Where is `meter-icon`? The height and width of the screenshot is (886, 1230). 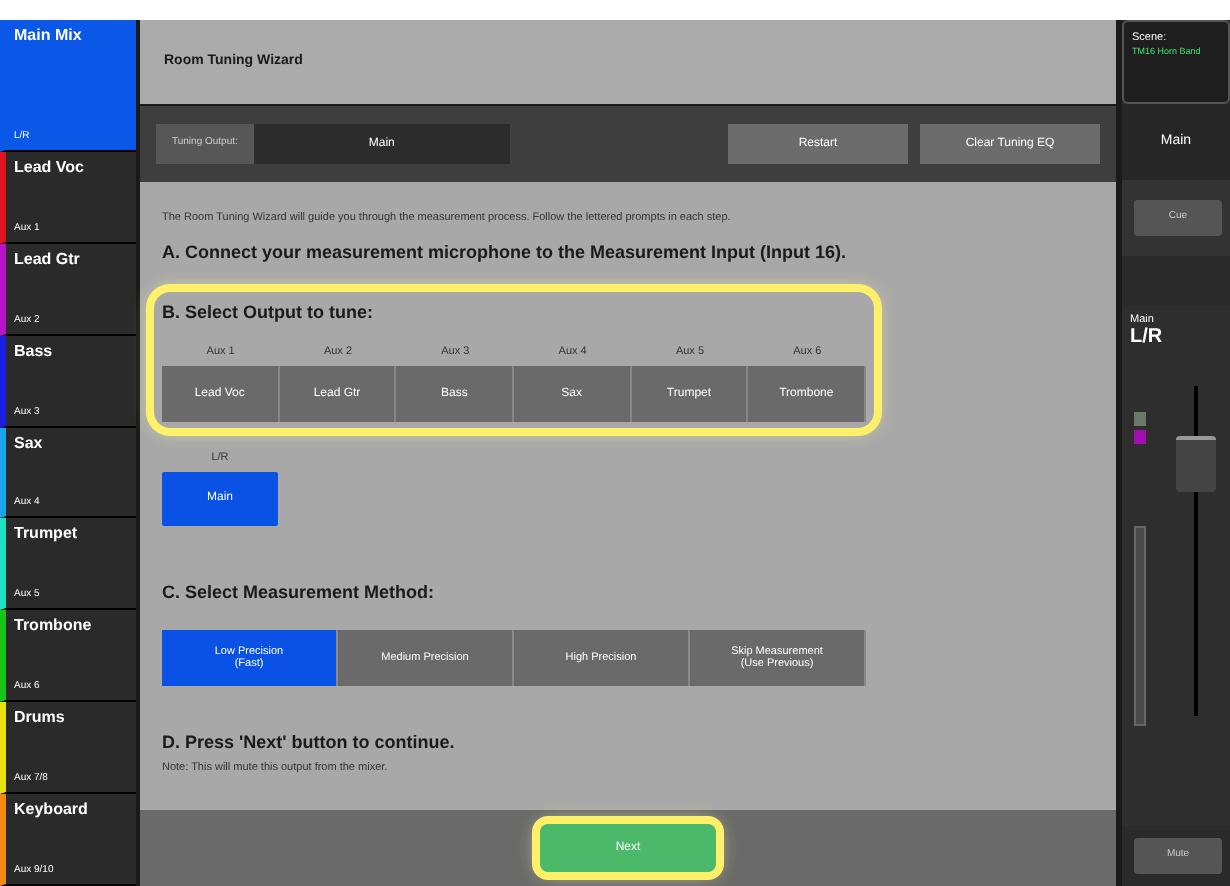 meter-icon is located at coordinates (1140, 626).